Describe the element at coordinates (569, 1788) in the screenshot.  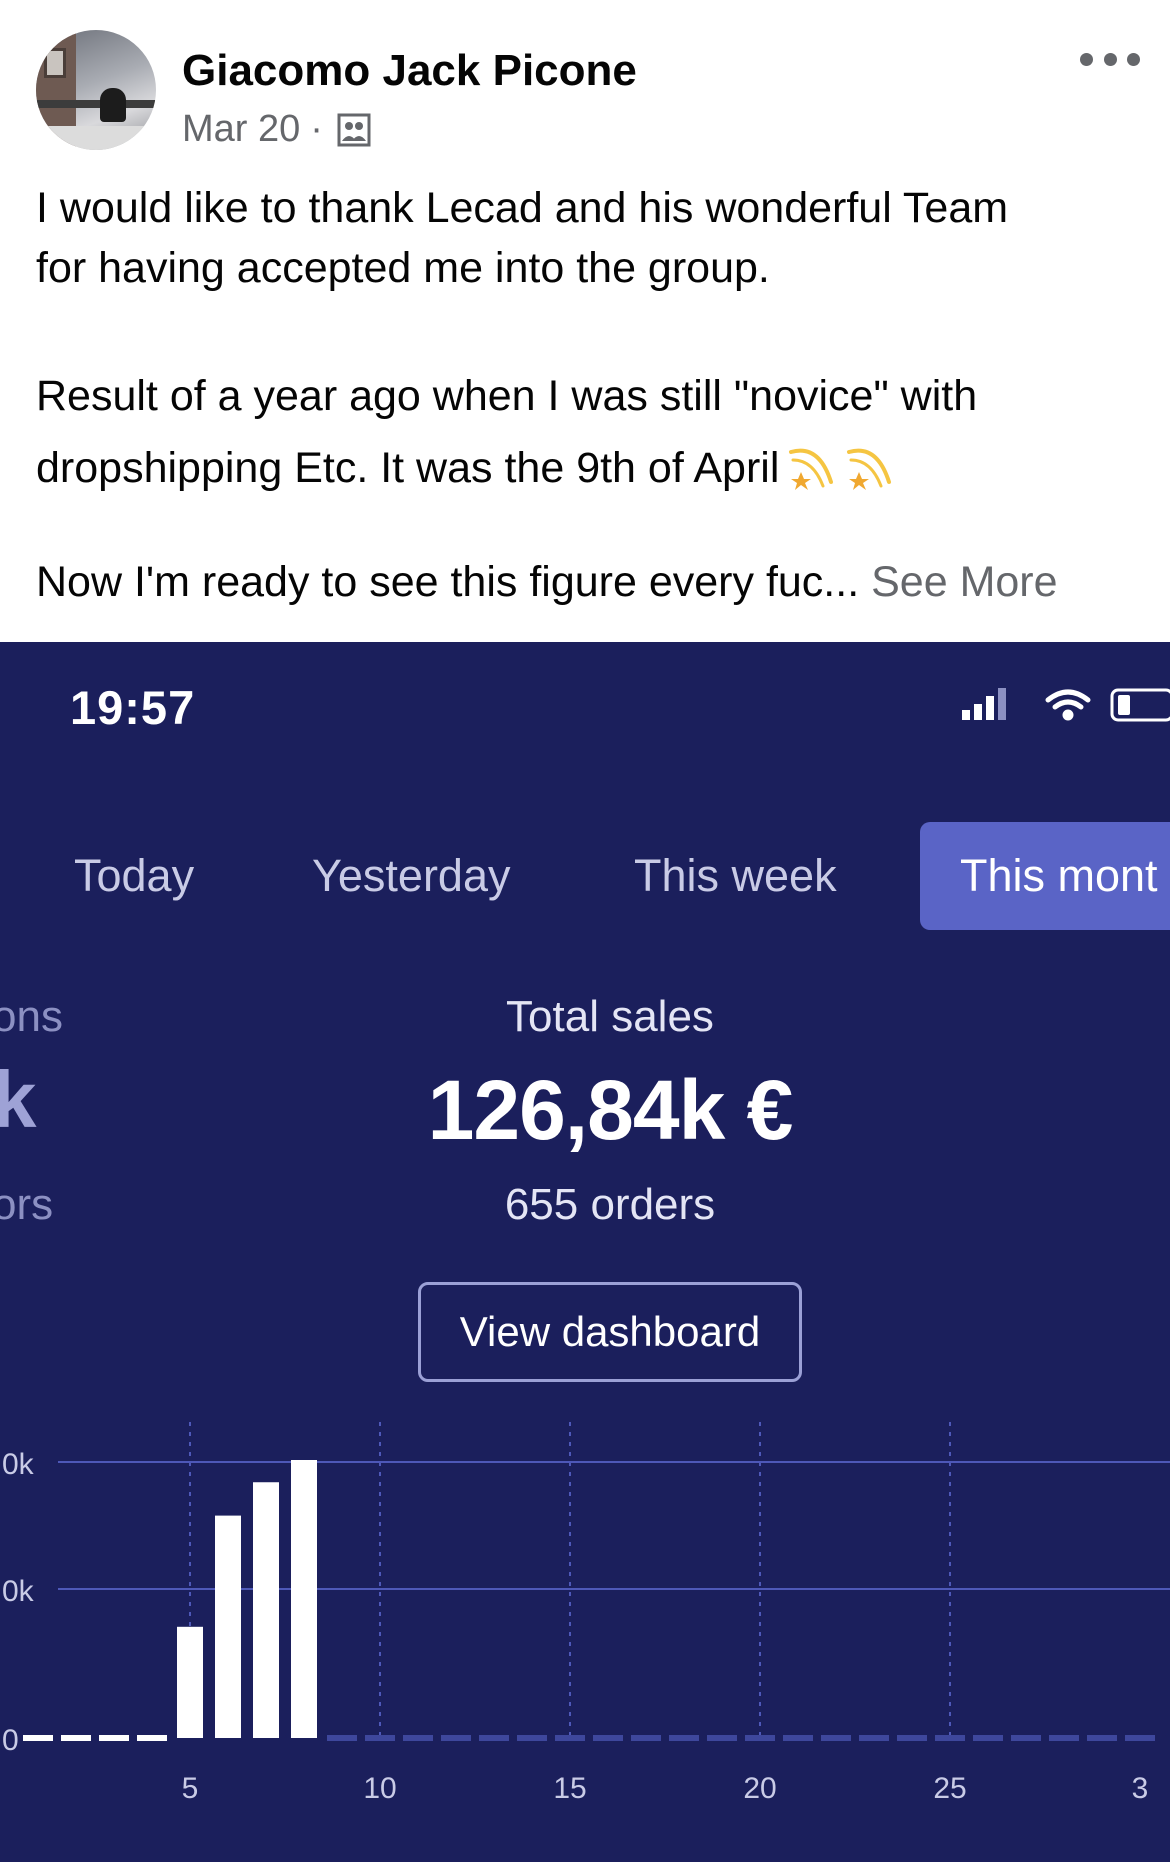
I see `x-tick-label: 15` at that location.